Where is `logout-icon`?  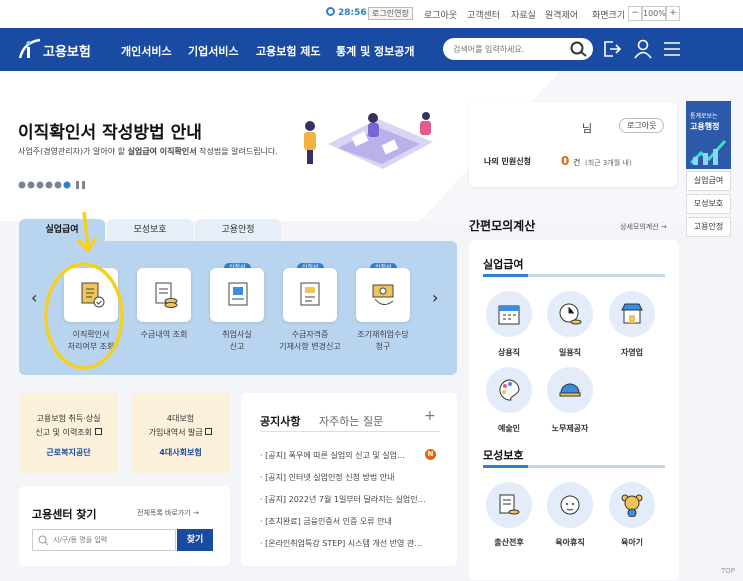
logout-icon is located at coordinates (612, 49).